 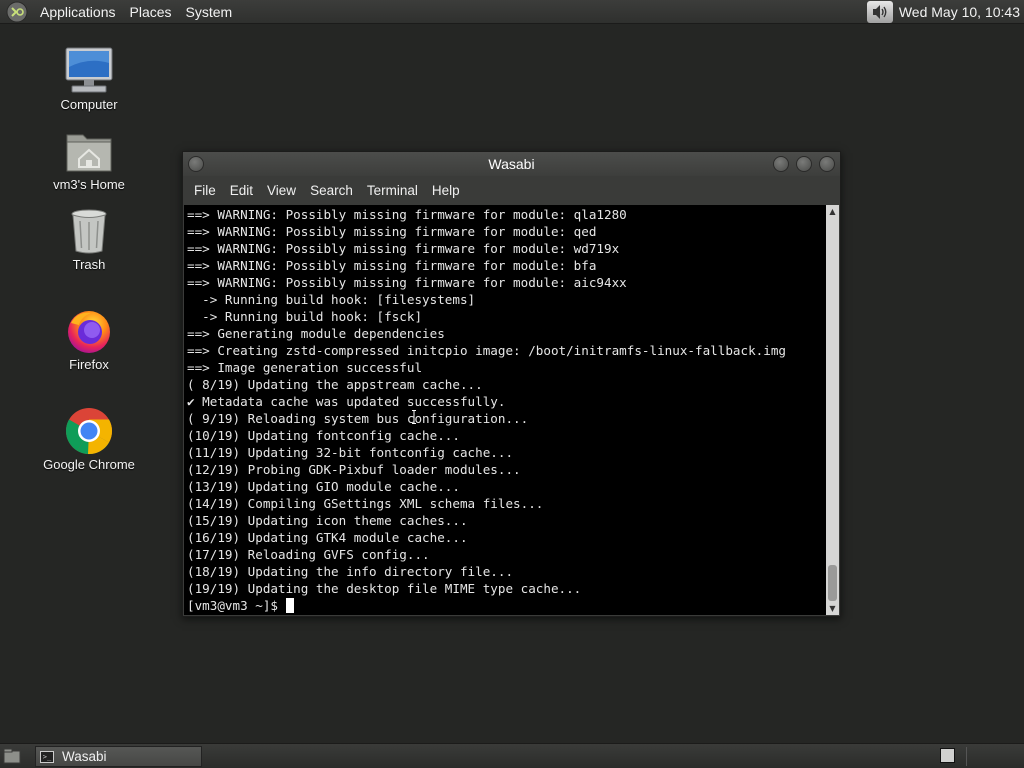 I want to click on text-cursor, so click(x=289, y=605).